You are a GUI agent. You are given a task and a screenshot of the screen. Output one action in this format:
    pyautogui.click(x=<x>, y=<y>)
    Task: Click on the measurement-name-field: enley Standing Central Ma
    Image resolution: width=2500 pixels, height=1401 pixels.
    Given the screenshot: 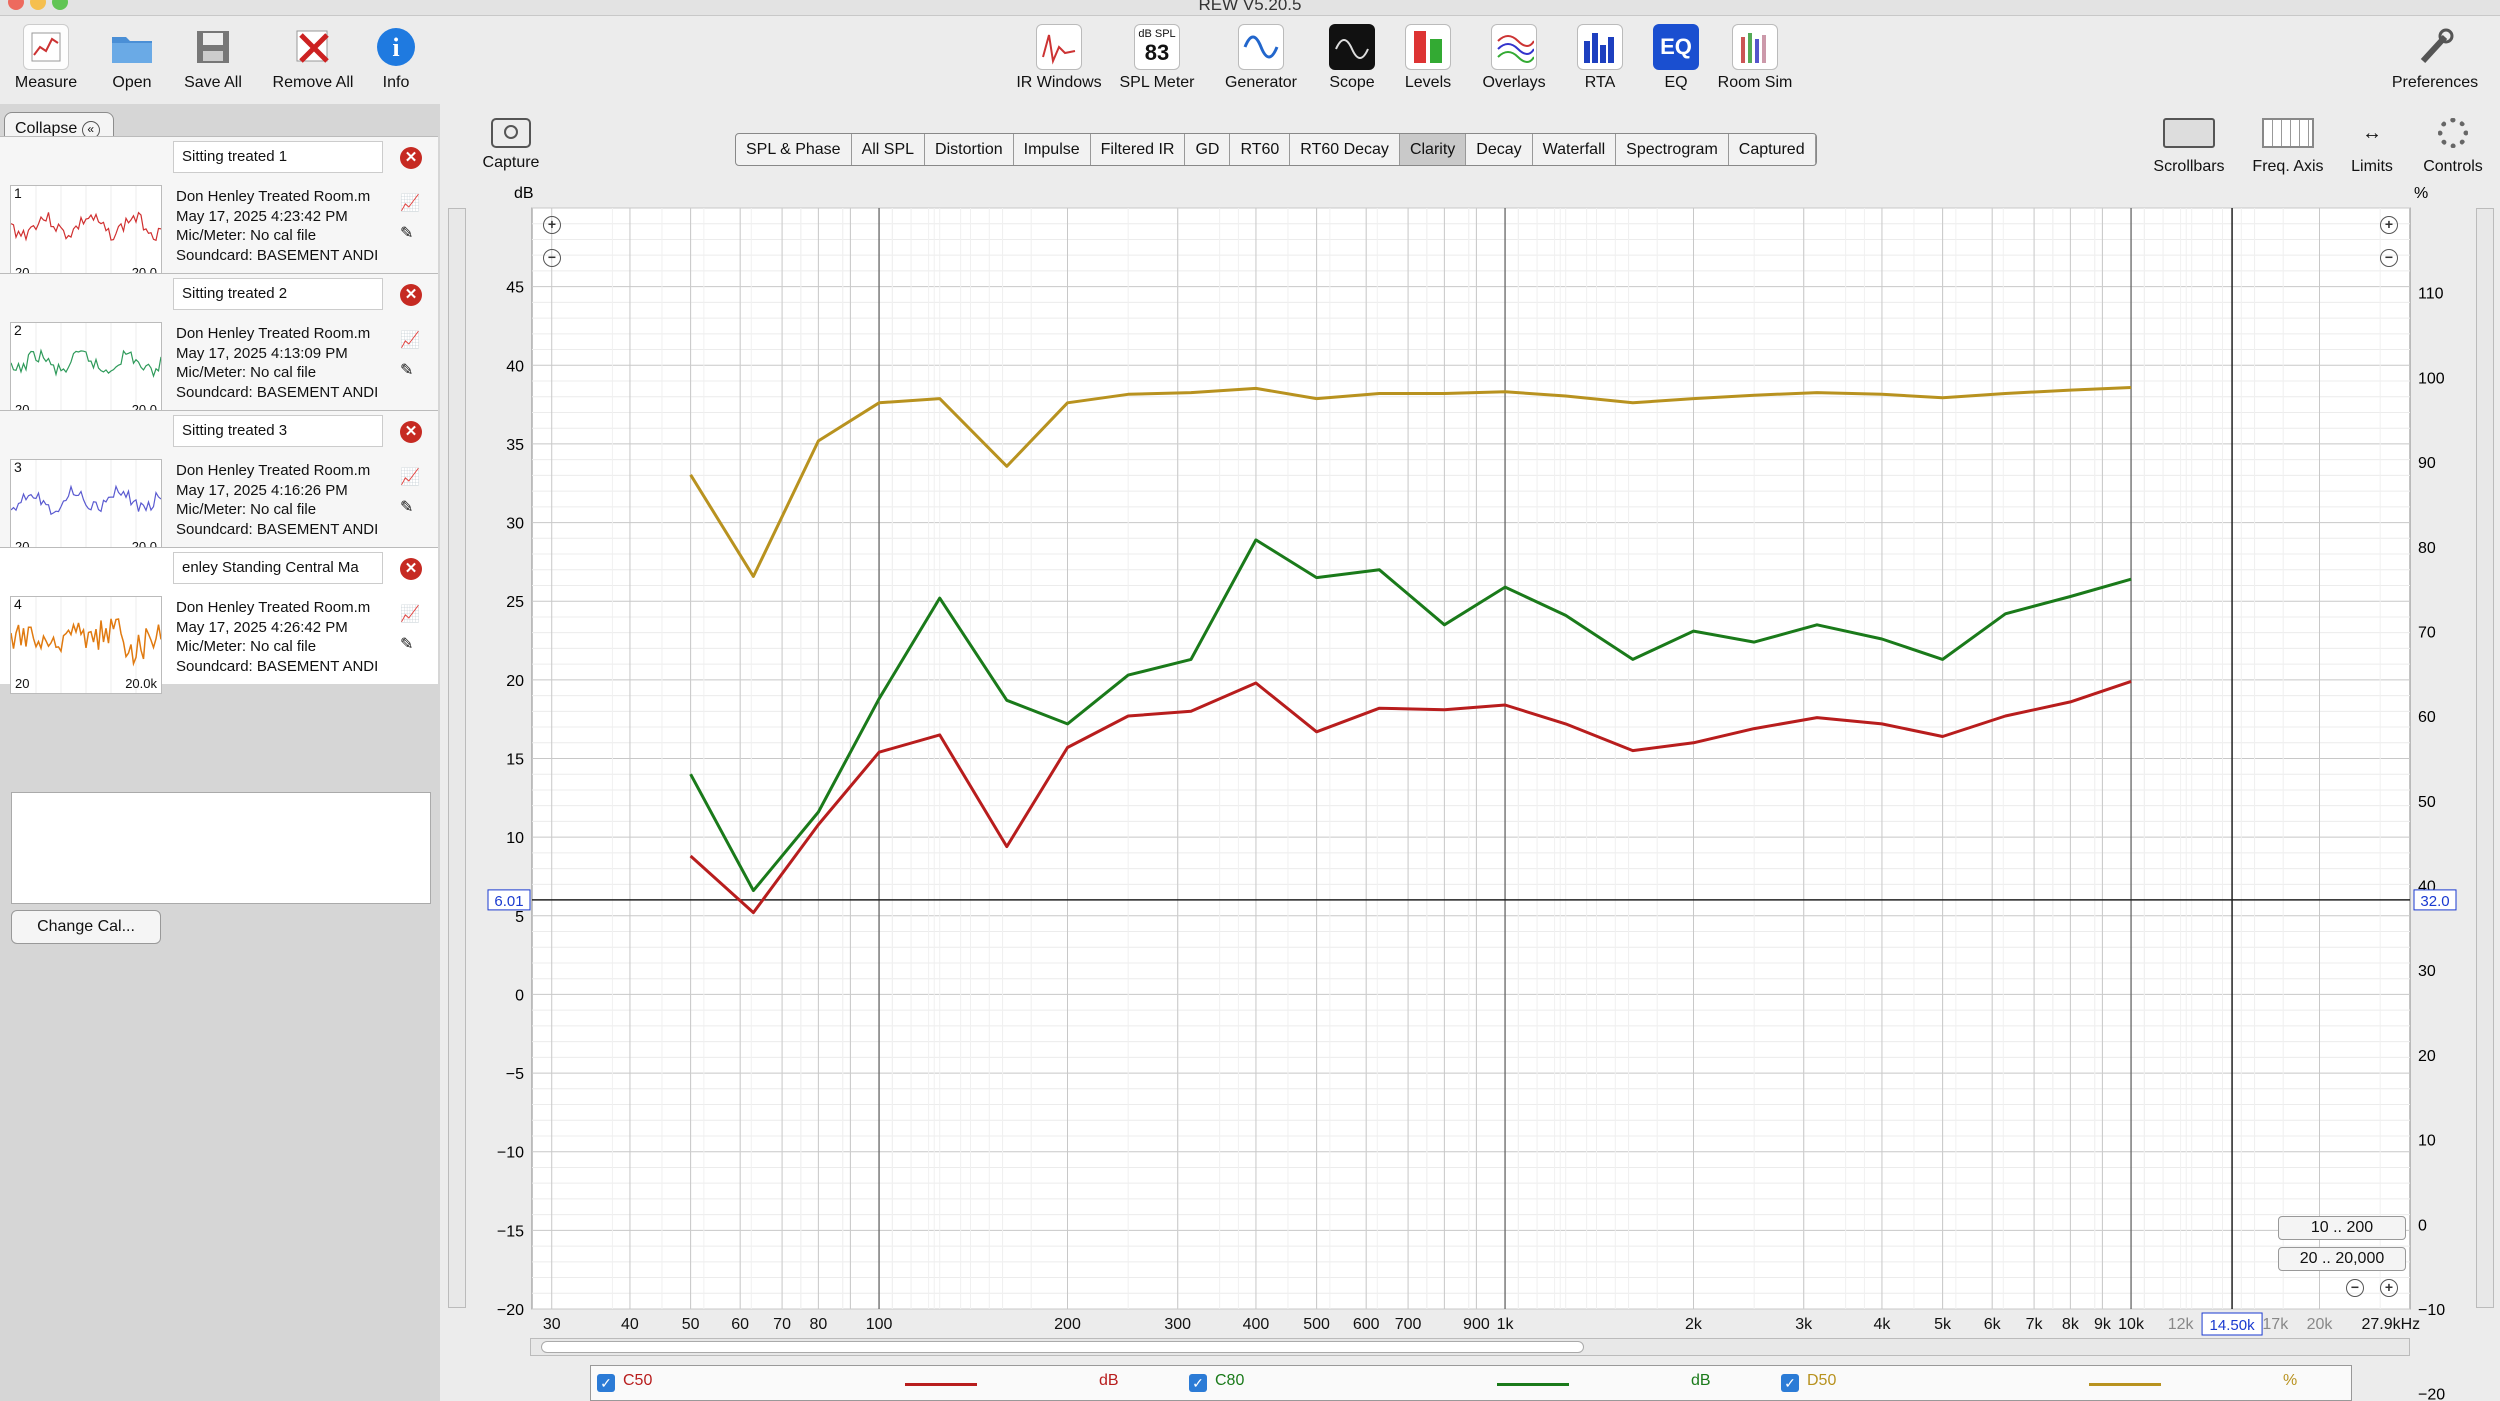 What is the action you would take?
    pyautogui.click(x=278, y=568)
    